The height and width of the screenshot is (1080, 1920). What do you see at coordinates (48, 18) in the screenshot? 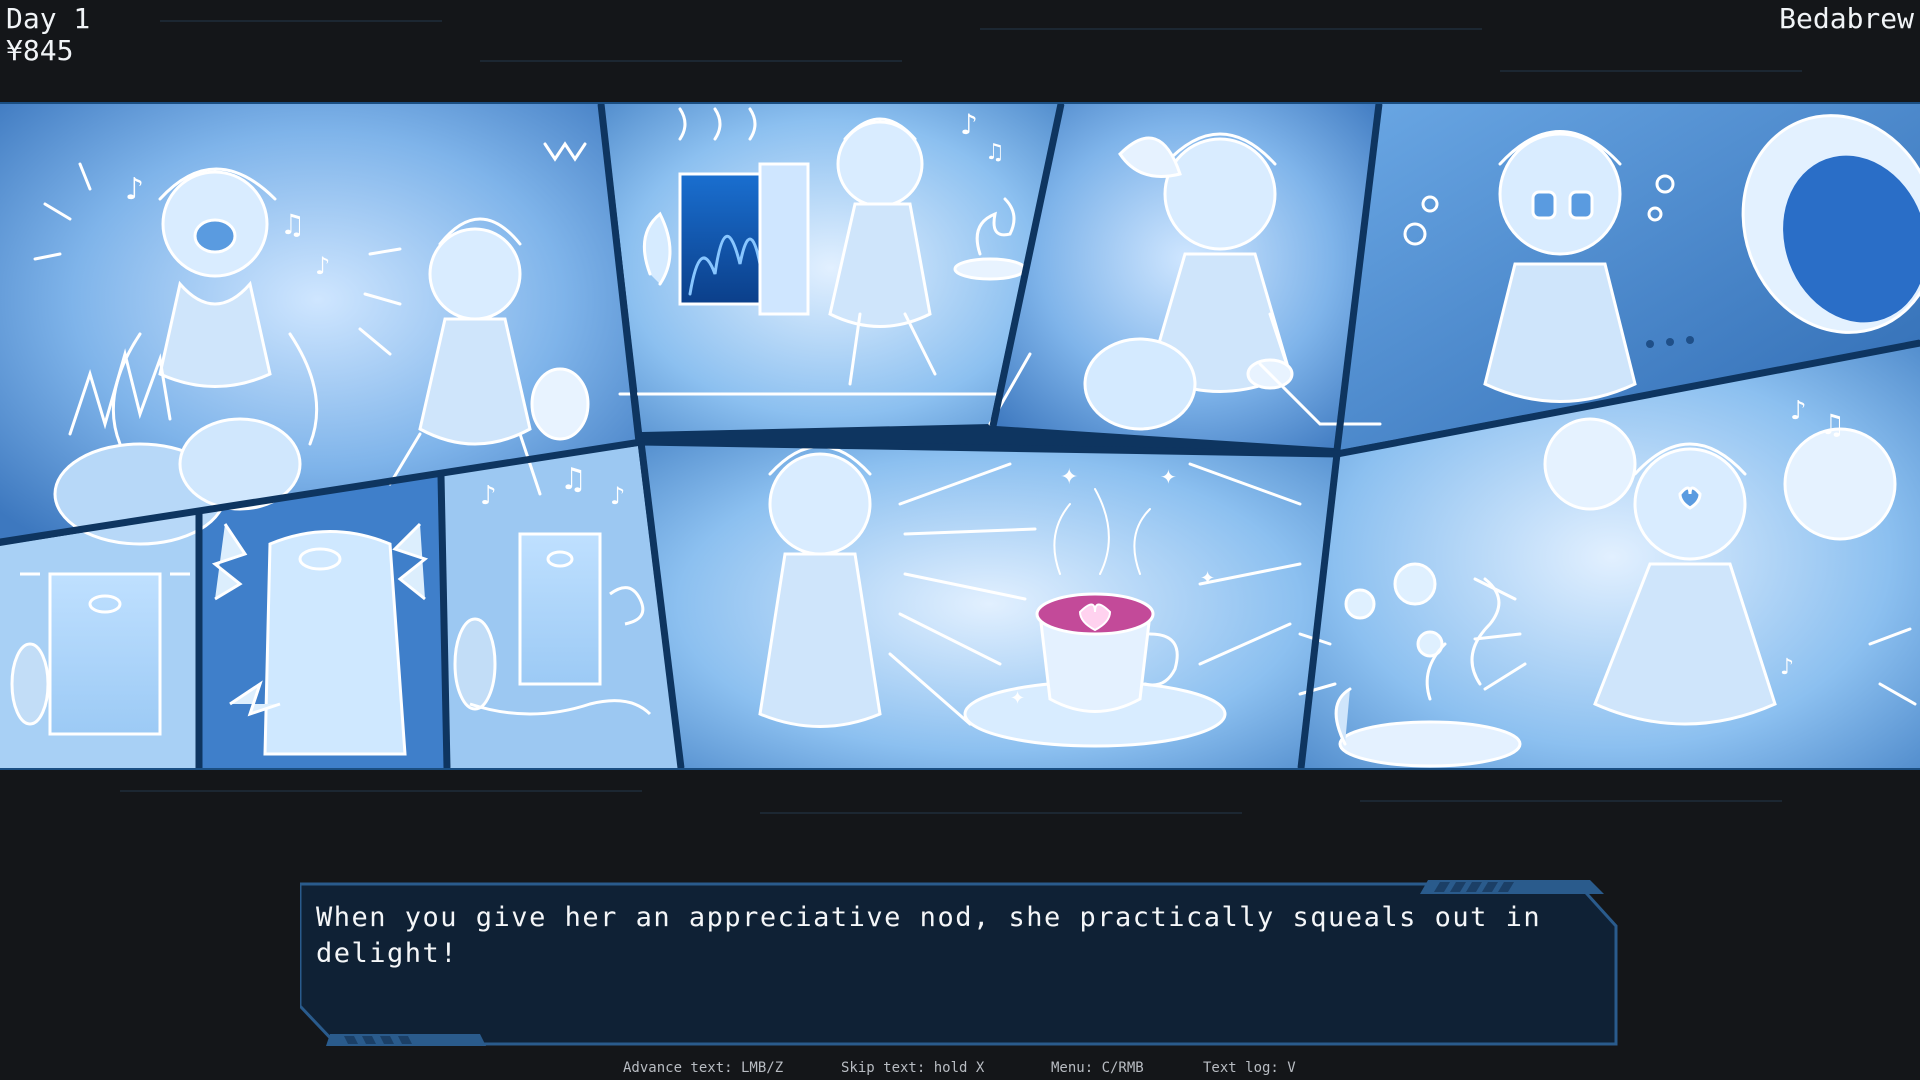
I see `day-counter: Day 1` at bounding box center [48, 18].